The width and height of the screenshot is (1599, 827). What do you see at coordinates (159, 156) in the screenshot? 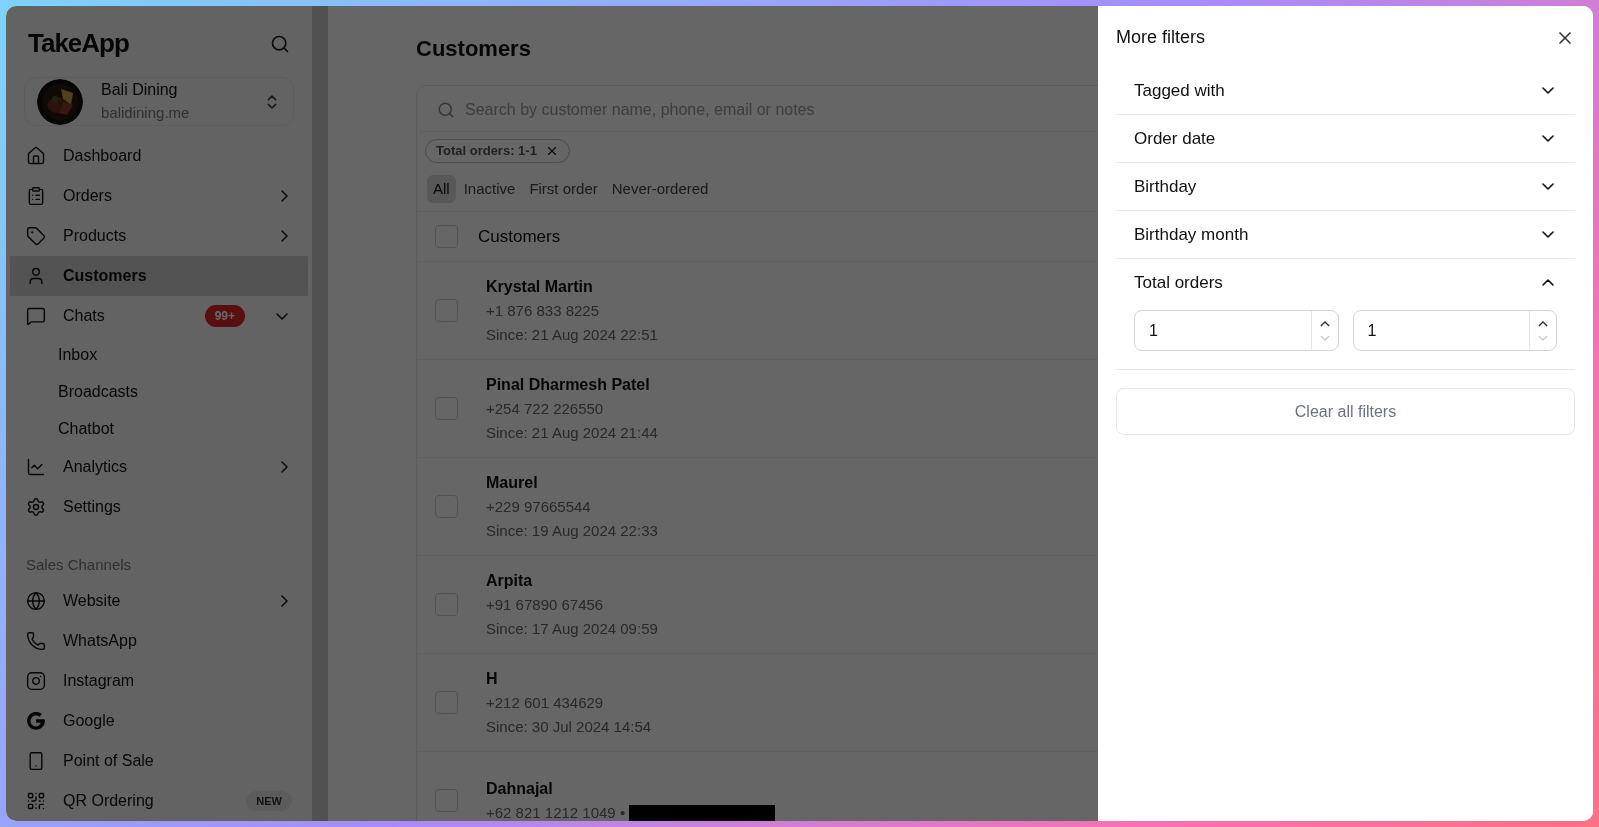
I see `sidebar-item: Dashboard` at bounding box center [159, 156].